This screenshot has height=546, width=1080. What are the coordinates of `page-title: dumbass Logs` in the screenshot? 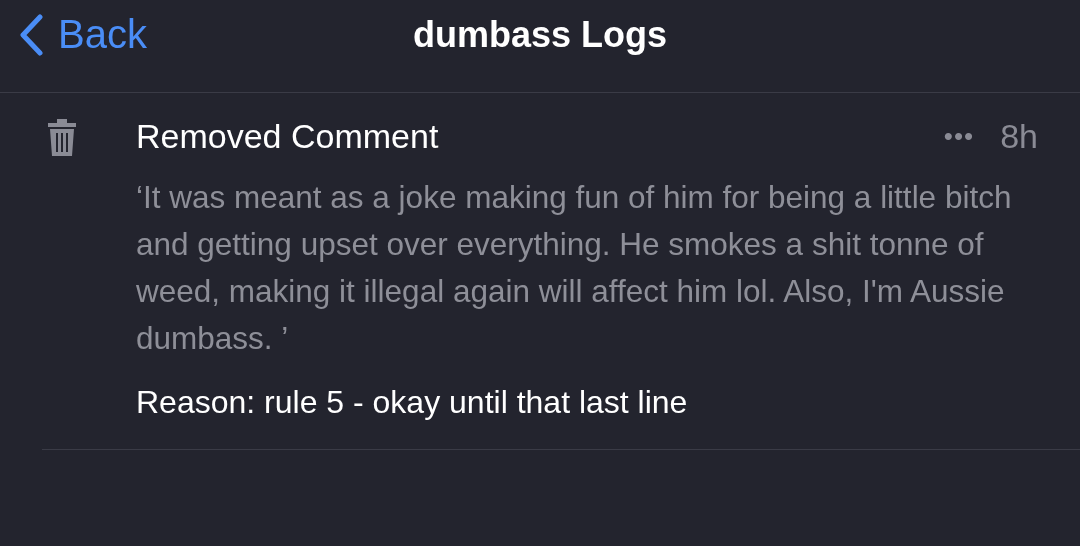 It's located at (539, 35).